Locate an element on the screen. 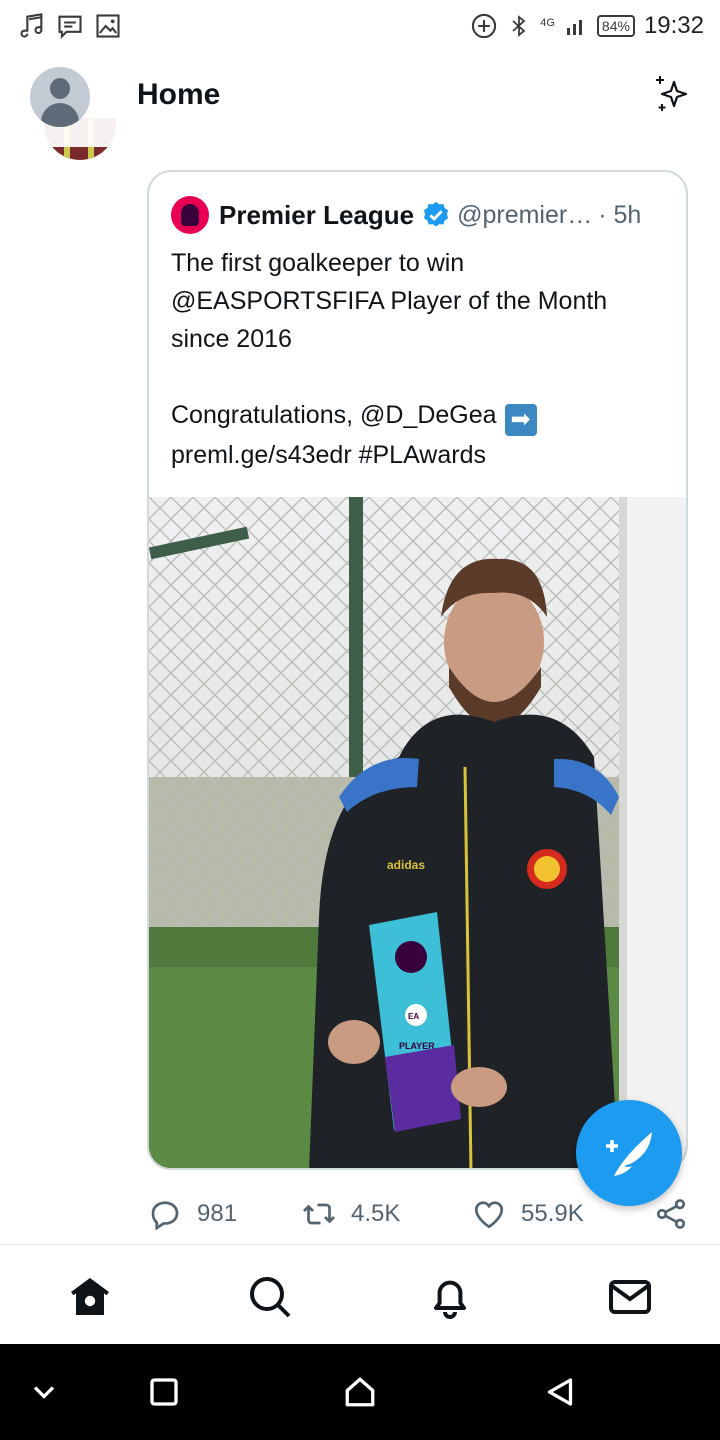 The width and height of the screenshot is (720, 1440). status-left is located at coordinates (70, 26).